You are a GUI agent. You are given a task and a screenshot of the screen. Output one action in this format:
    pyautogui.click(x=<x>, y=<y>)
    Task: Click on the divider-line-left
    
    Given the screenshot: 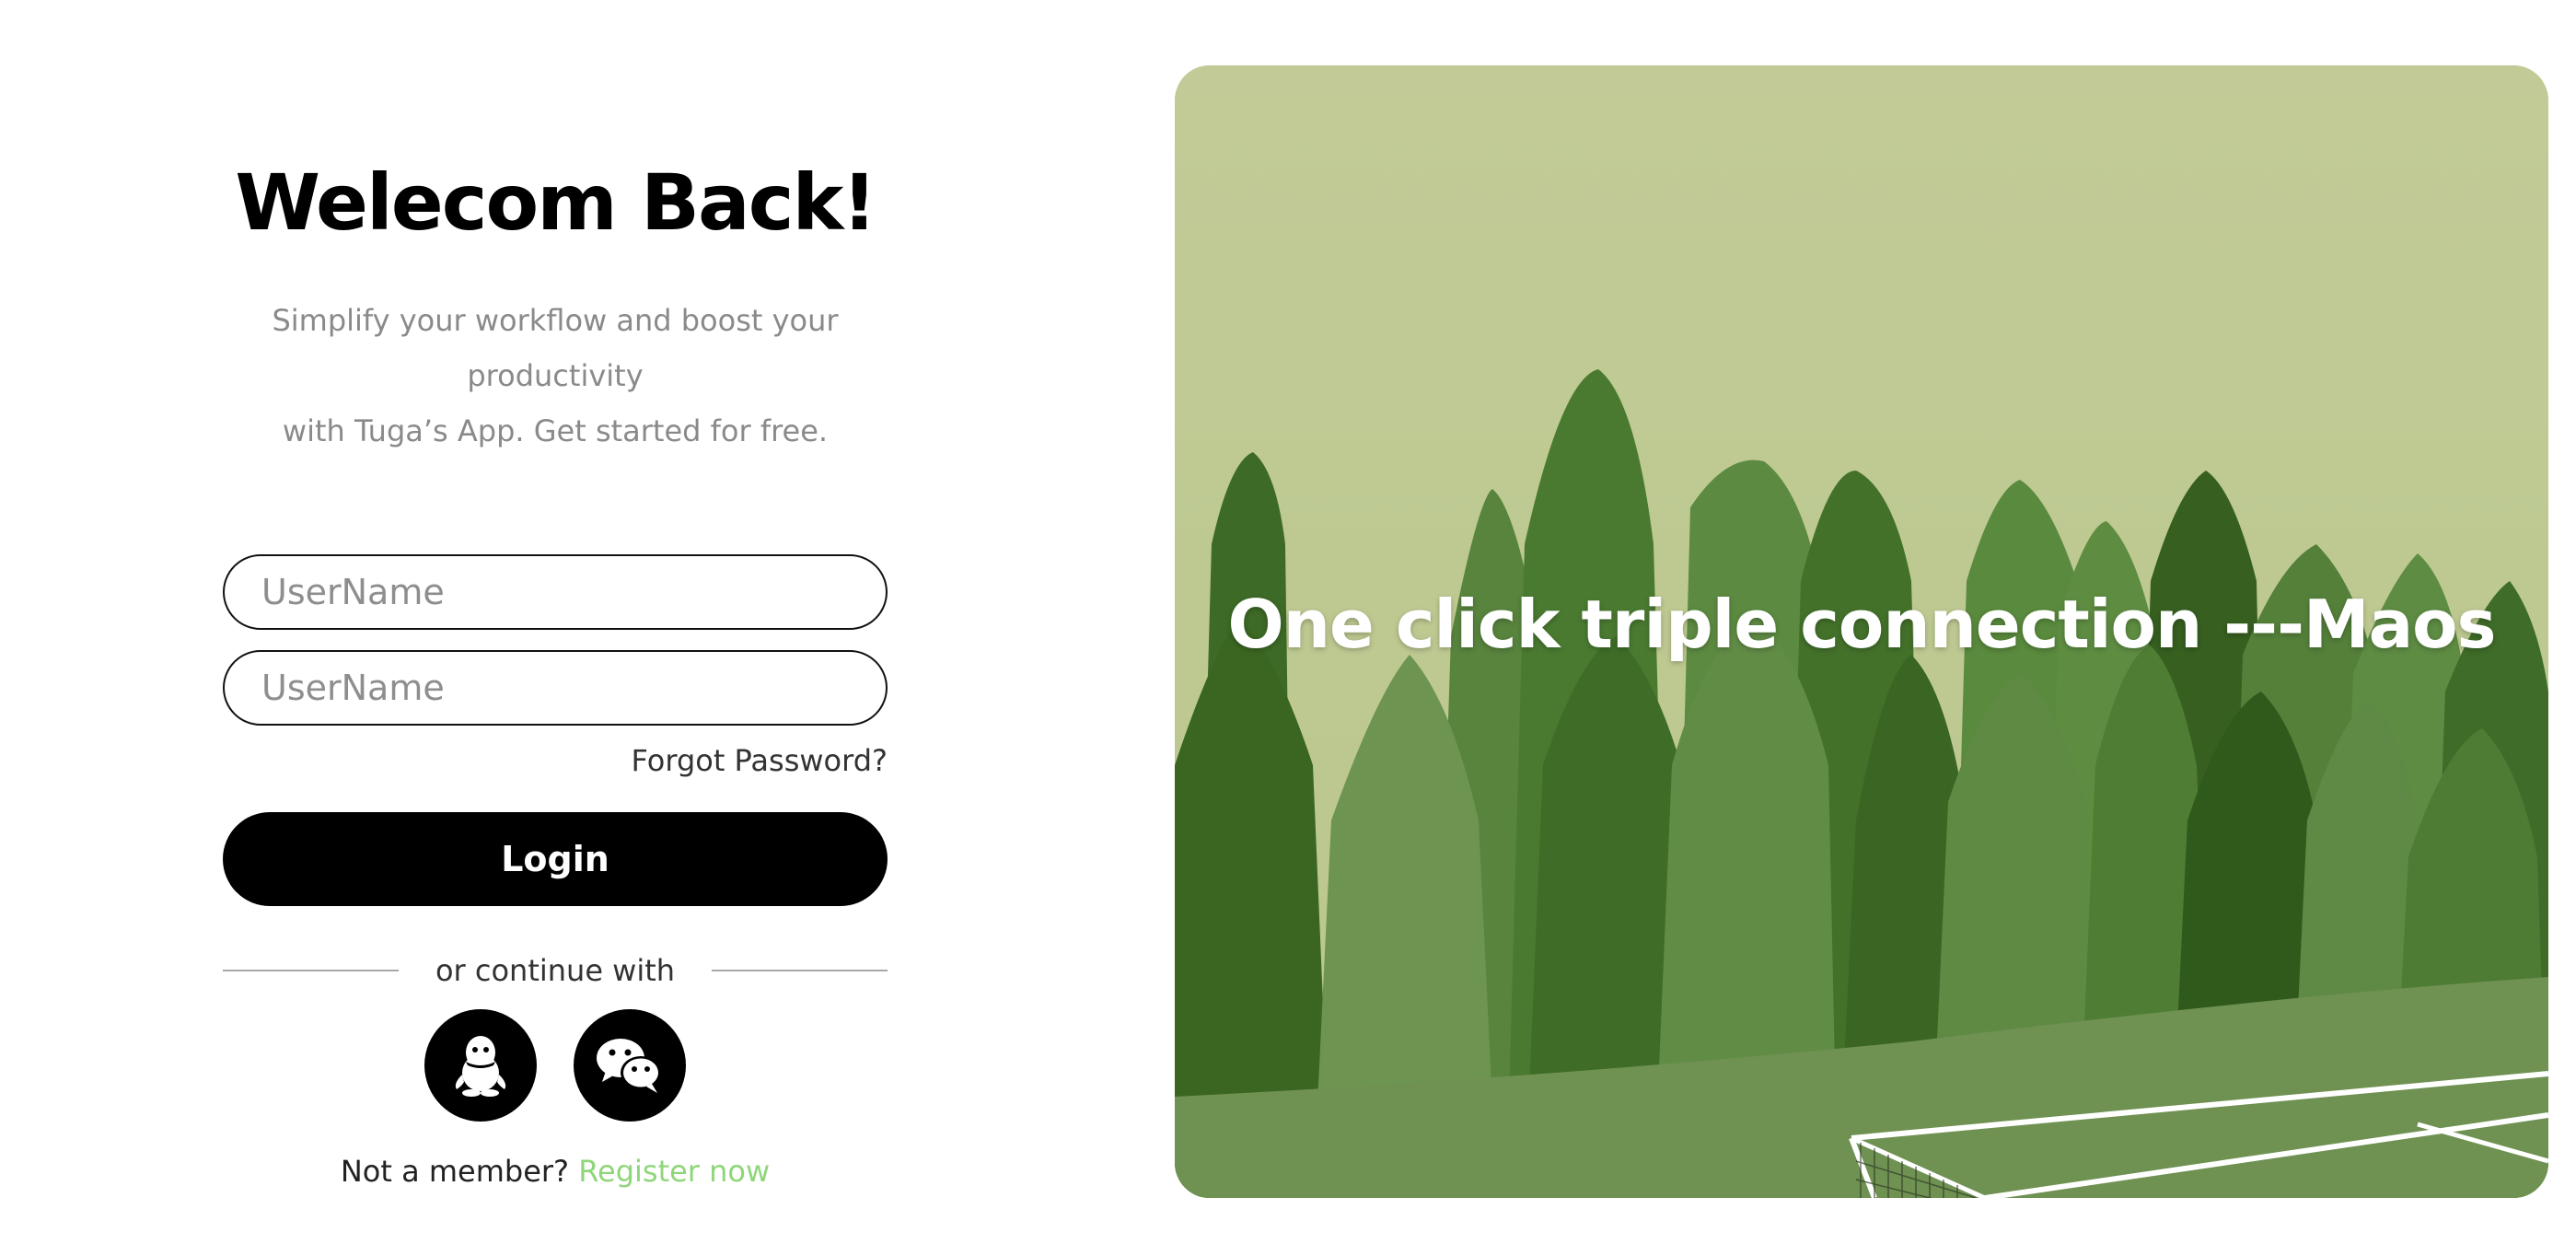 What is the action you would take?
    pyautogui.click(x=311, y=971)
    